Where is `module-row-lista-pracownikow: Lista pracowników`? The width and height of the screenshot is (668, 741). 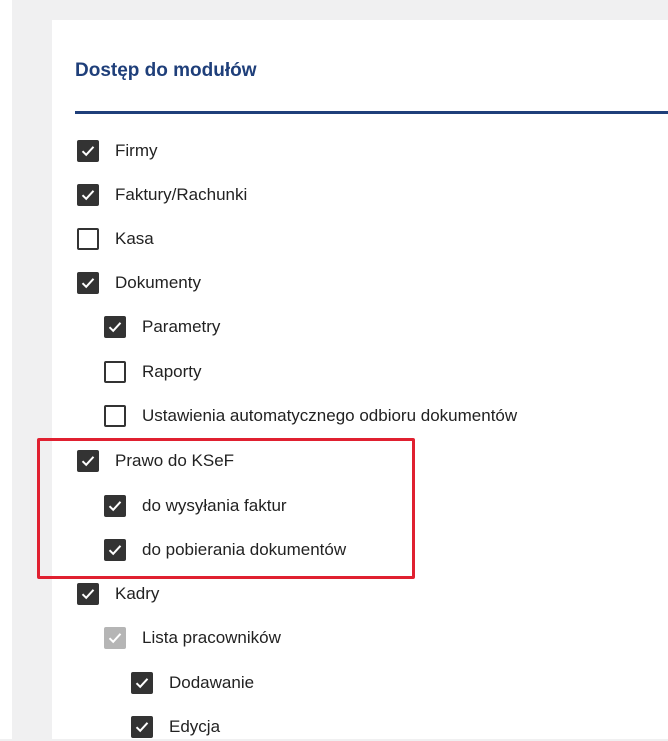 module-row-lista-pracownikow: Lista pracowników is located at coordinates (192, 638).